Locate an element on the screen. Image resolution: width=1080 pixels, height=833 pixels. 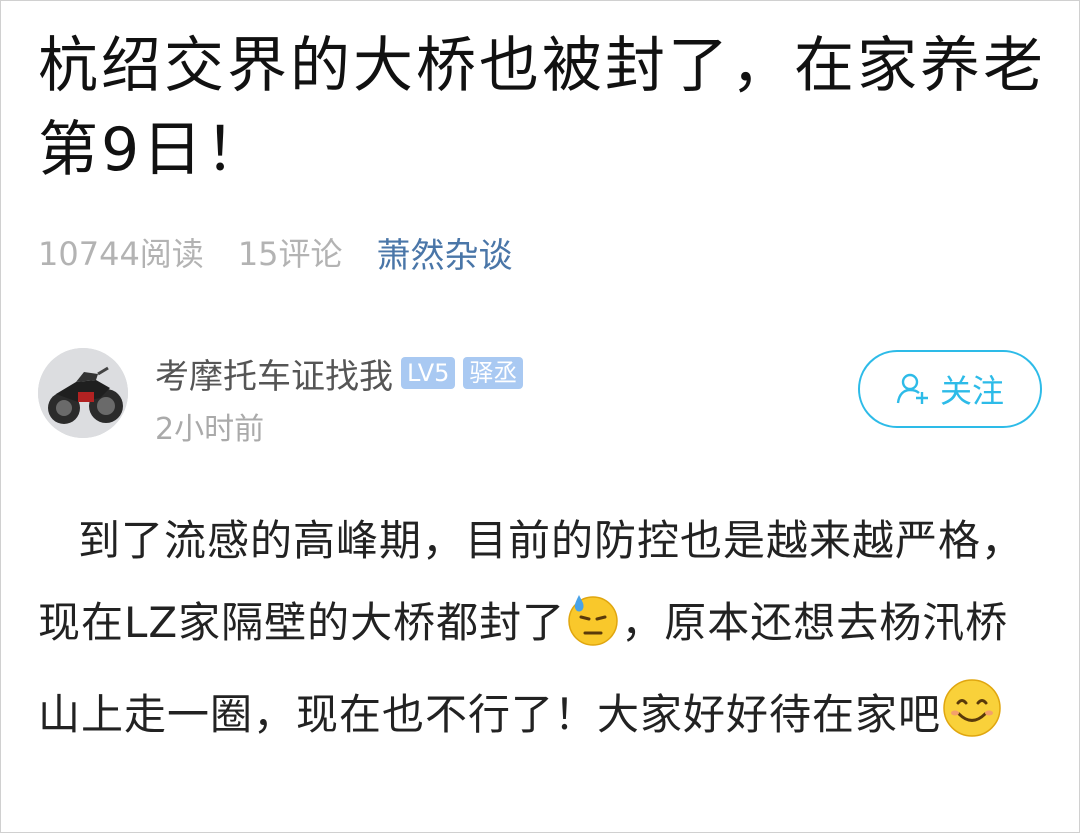
column-link: 萧然杂谈 is located at coordinates (445, 252).